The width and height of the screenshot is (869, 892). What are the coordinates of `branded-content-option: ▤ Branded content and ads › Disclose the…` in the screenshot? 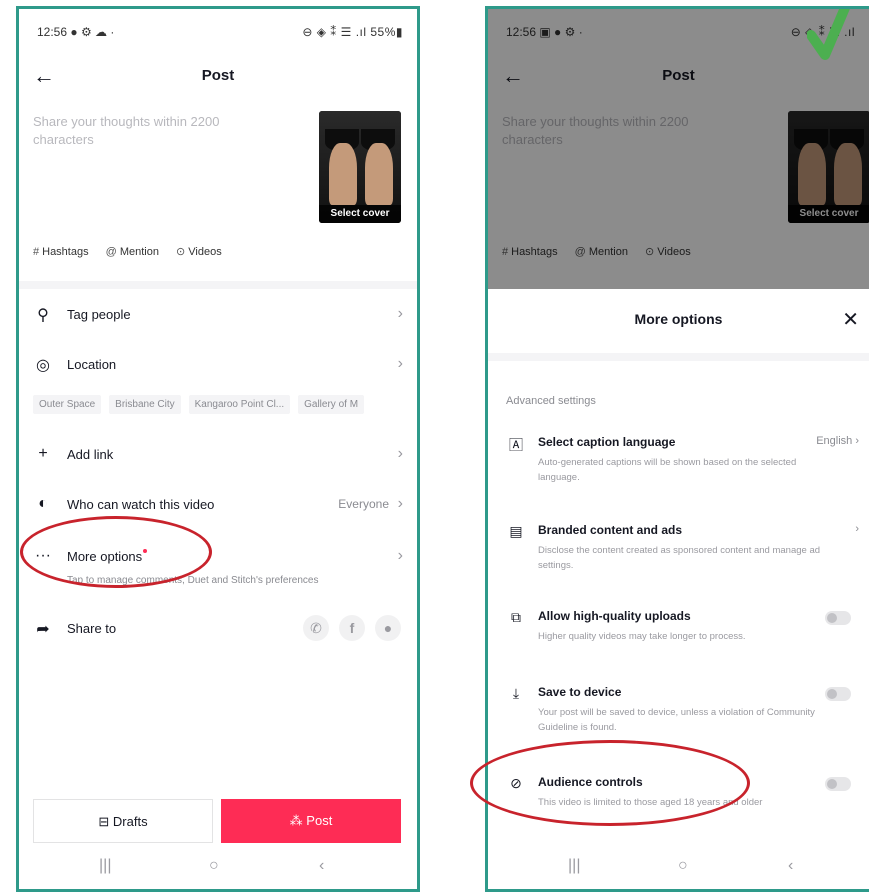 It's located at (682, 548).